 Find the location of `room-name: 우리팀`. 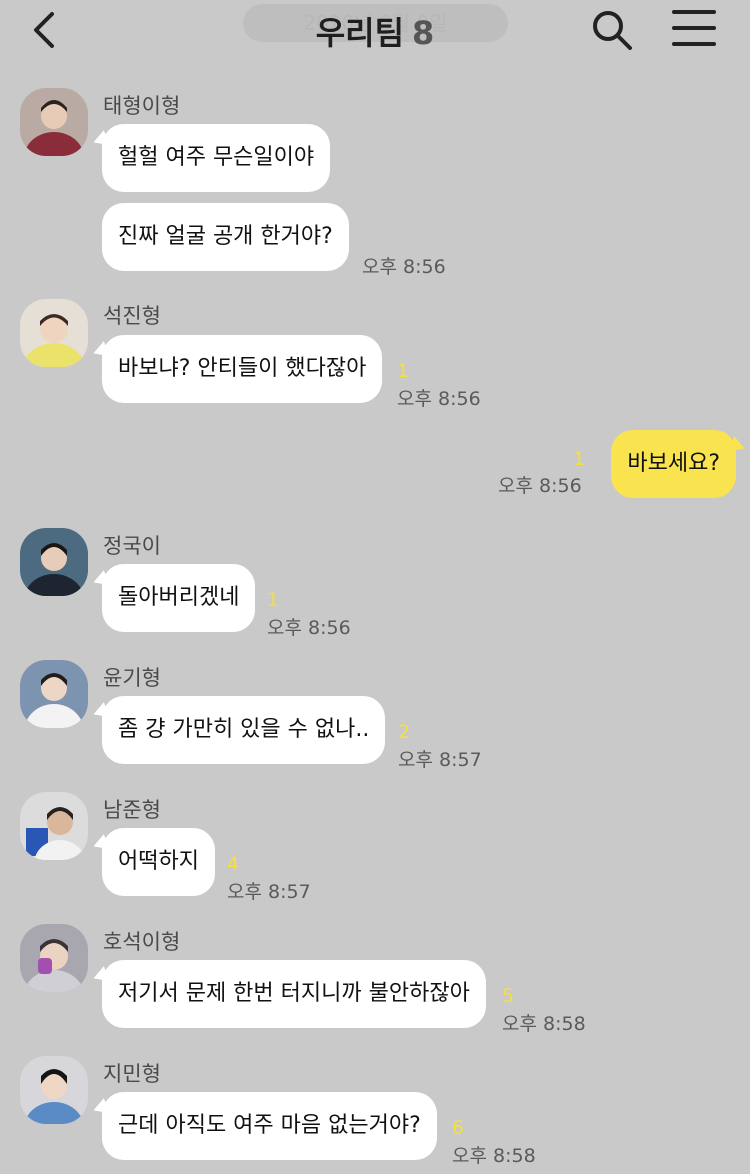

room-name: 우리팀 is located at coordinates (360, 33).